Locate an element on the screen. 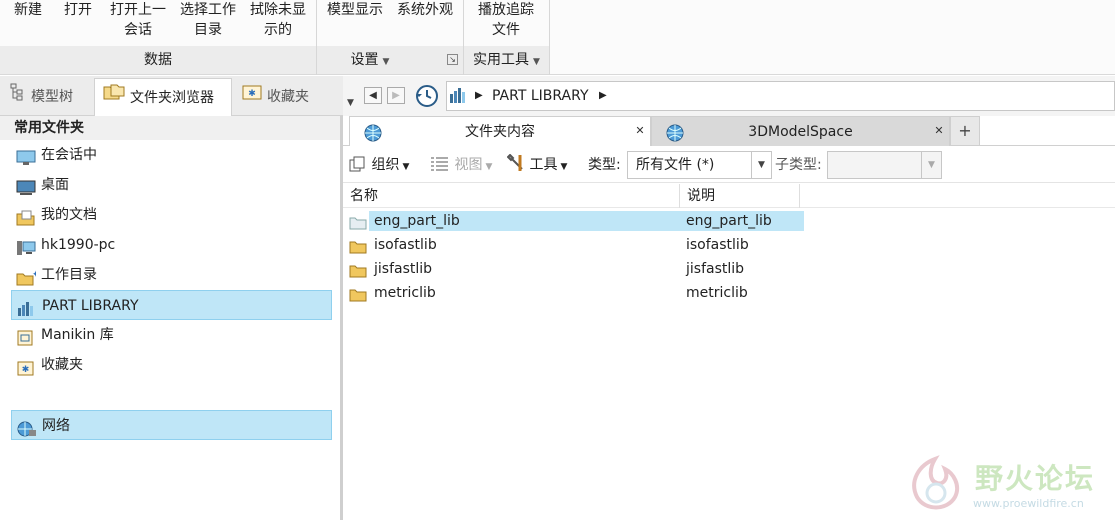  group-utilities: 实用工具 ▼ is located at coordinates (506, 60).